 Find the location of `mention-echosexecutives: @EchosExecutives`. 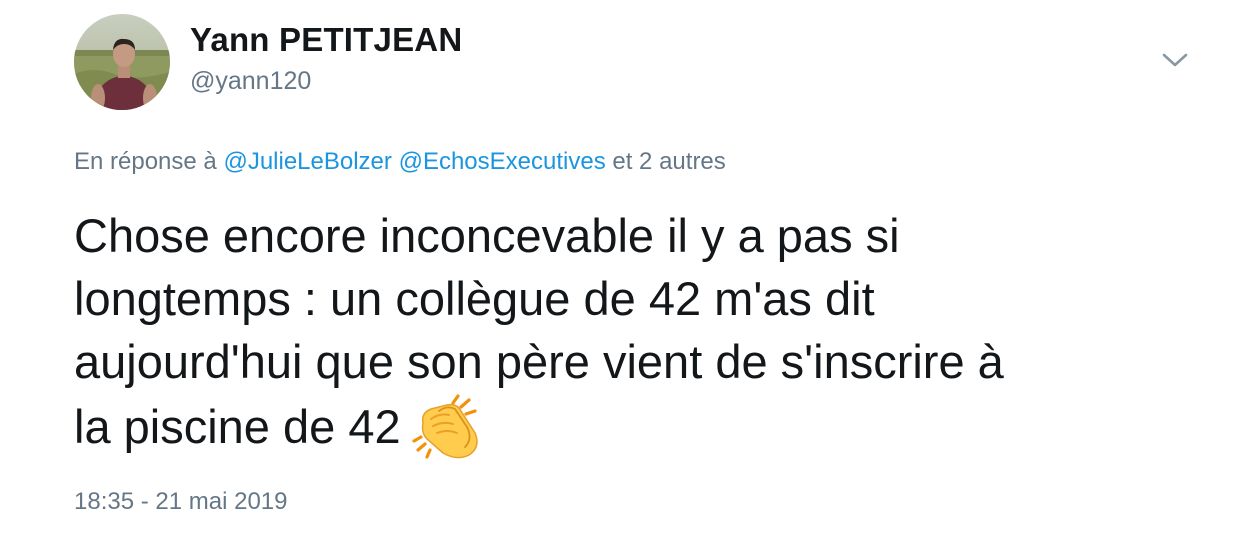

mention-echosexecutives: @EchosExecutives is located at coordinates (502, 161).